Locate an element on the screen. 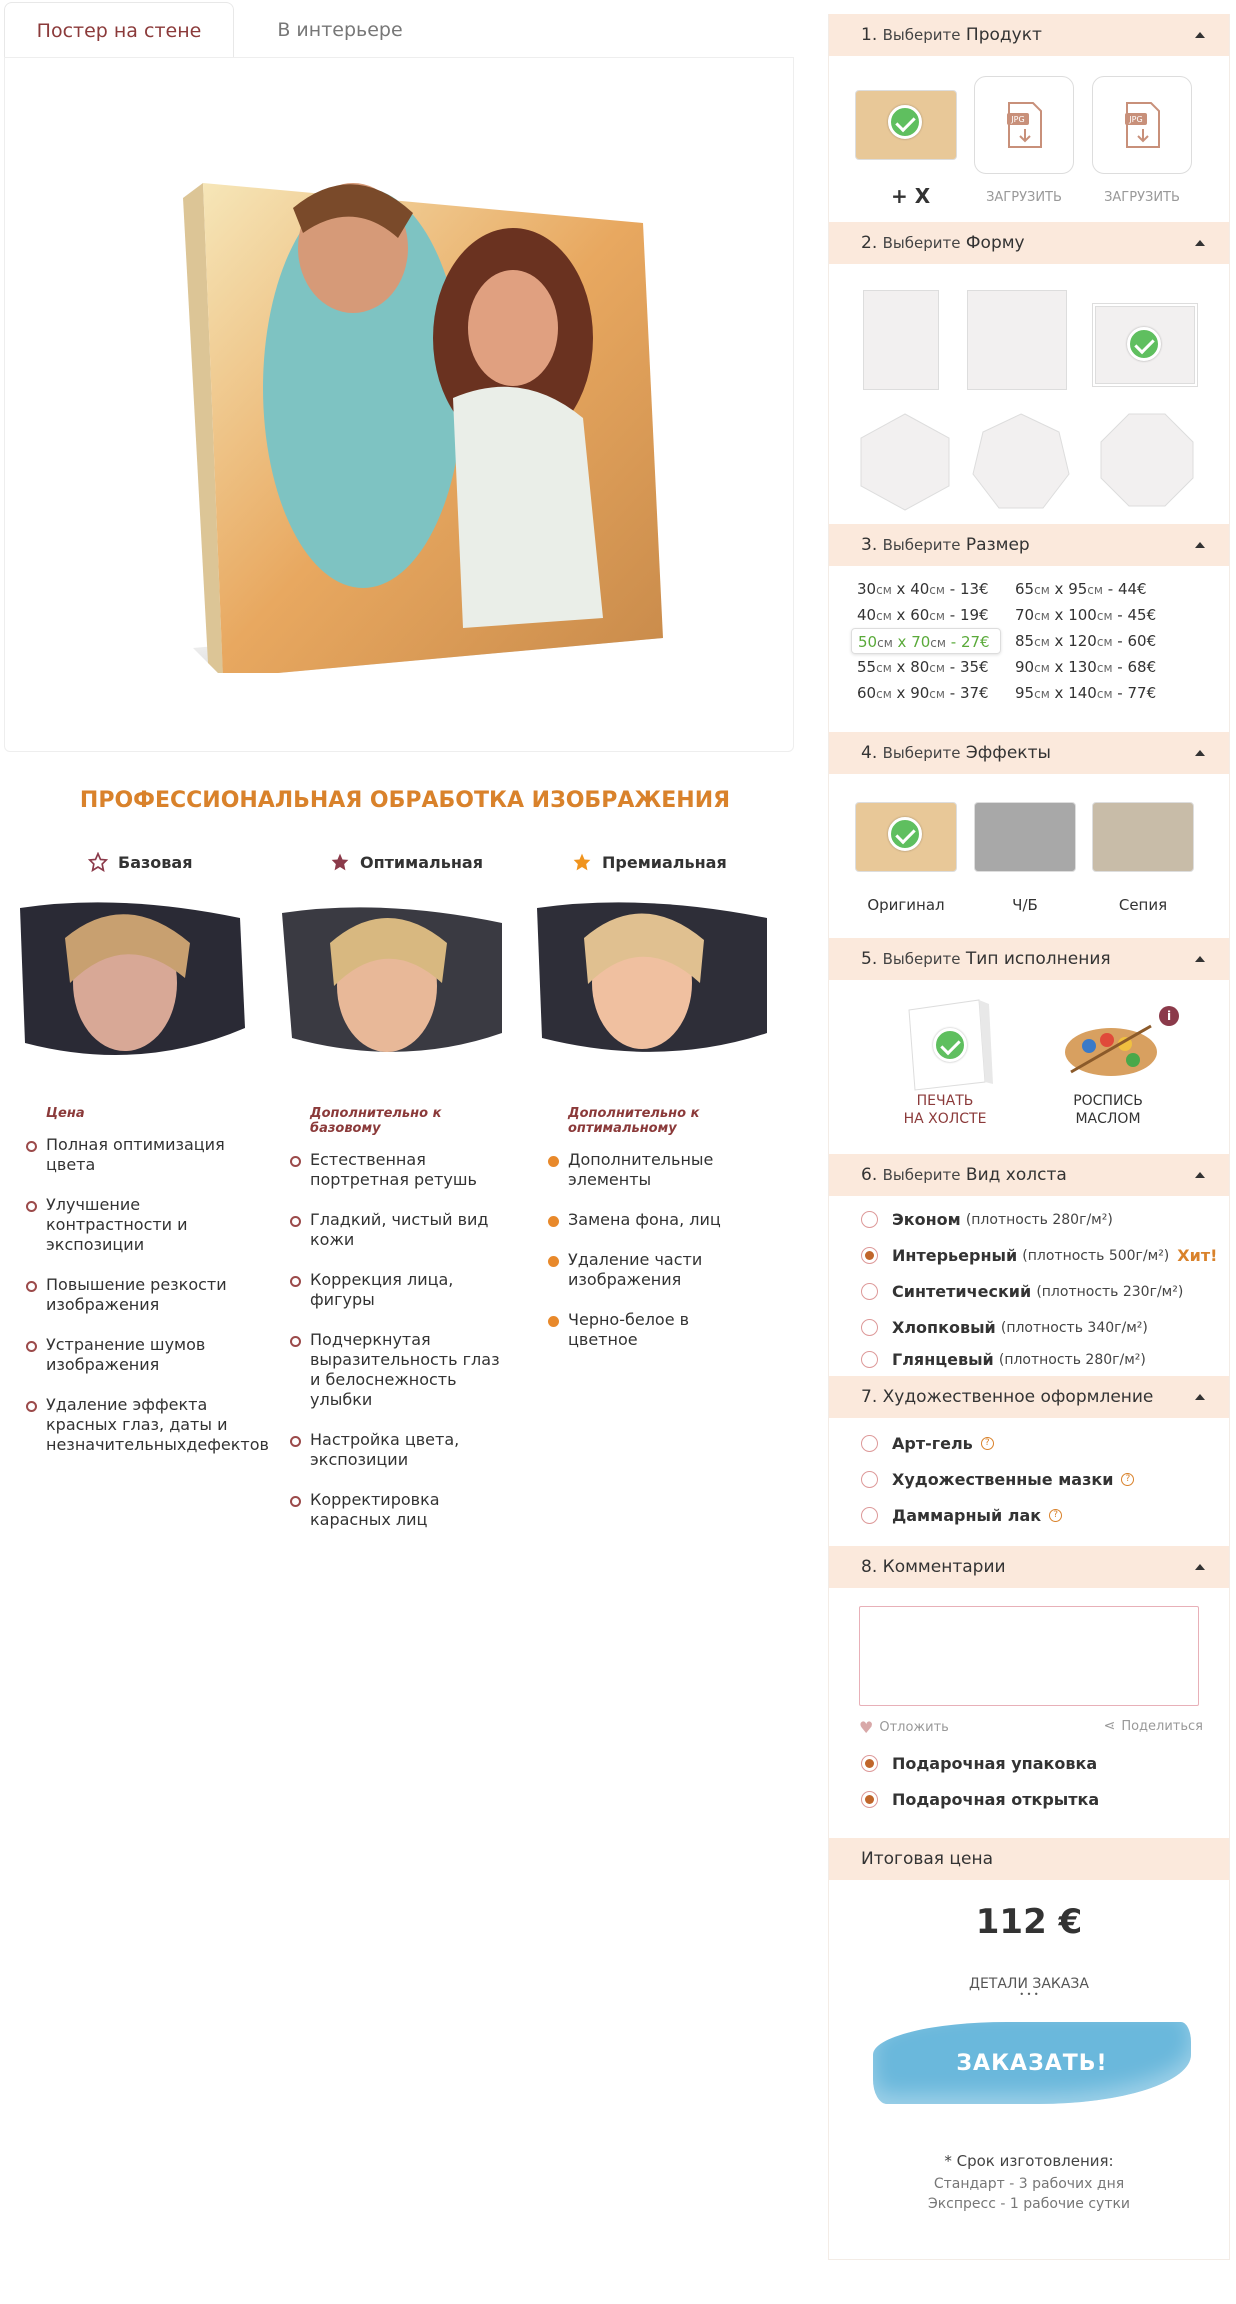 The width and height of the screenshot is (1236, 2304). section-header: 2. Выберите Форму is located at coordinates (1029, 243).